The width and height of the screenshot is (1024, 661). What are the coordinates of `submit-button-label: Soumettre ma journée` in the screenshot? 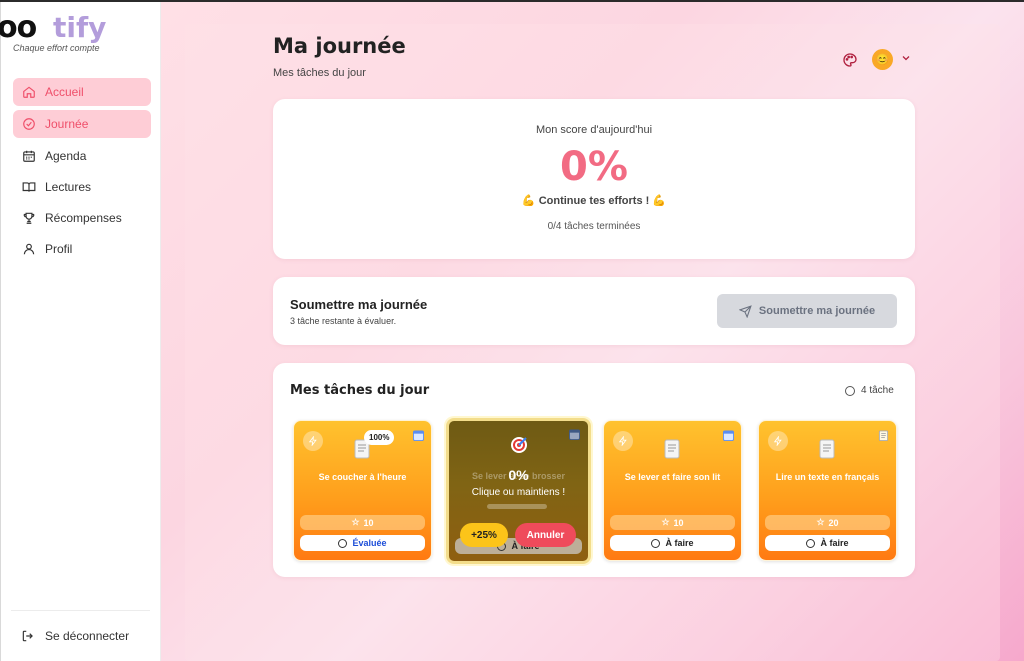 It's located at (817, 311).